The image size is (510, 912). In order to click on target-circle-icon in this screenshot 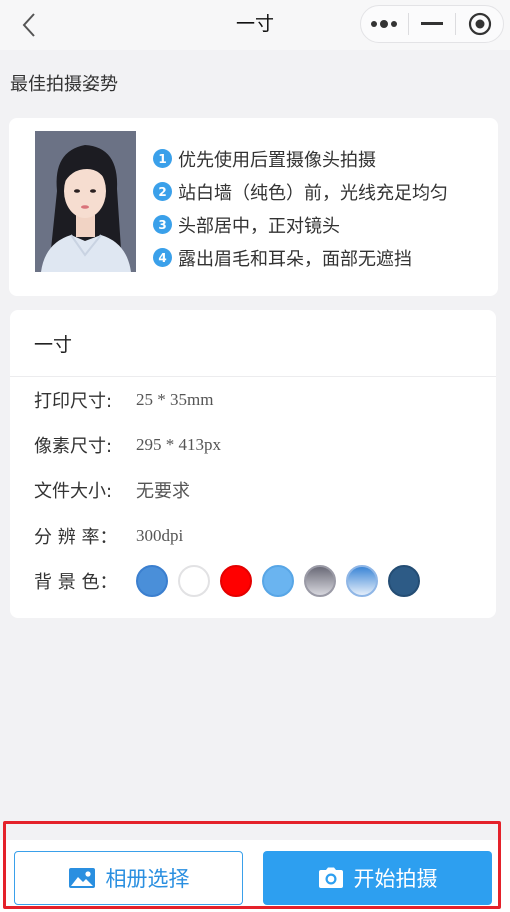, I will do `click(479, 24)`.